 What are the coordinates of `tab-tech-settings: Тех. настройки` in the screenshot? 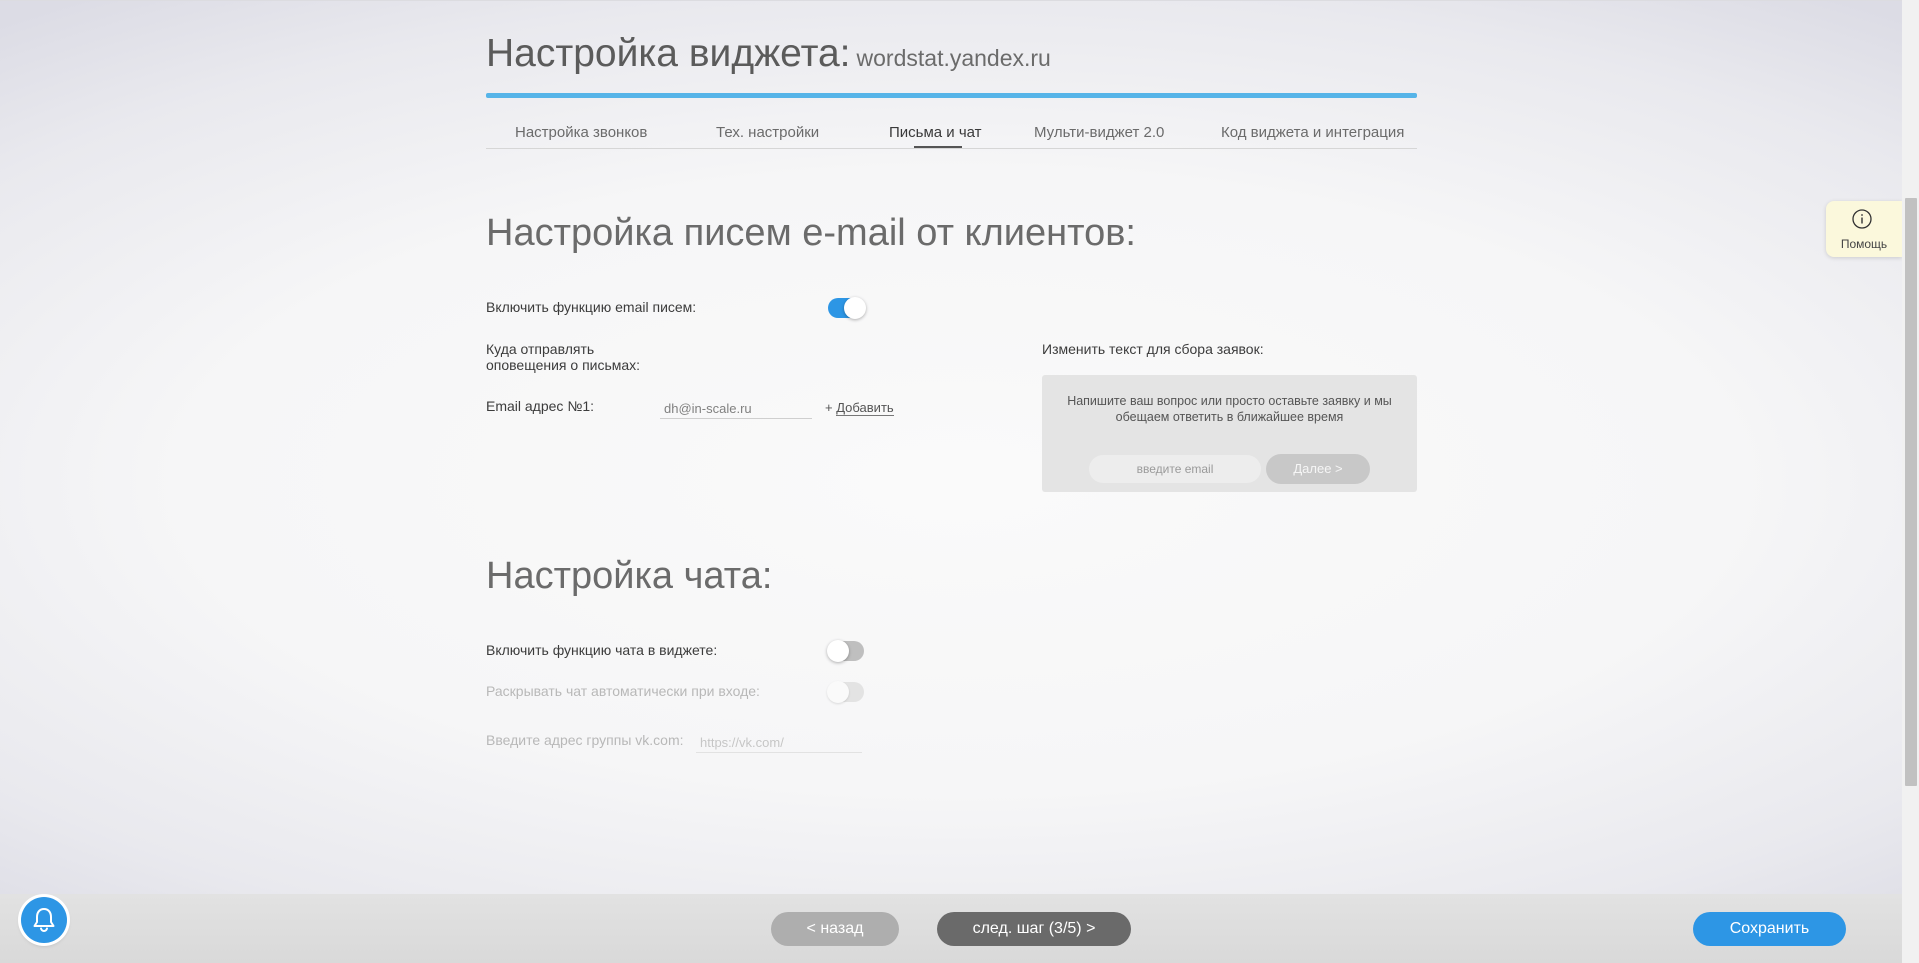 It's located at (767, 132).